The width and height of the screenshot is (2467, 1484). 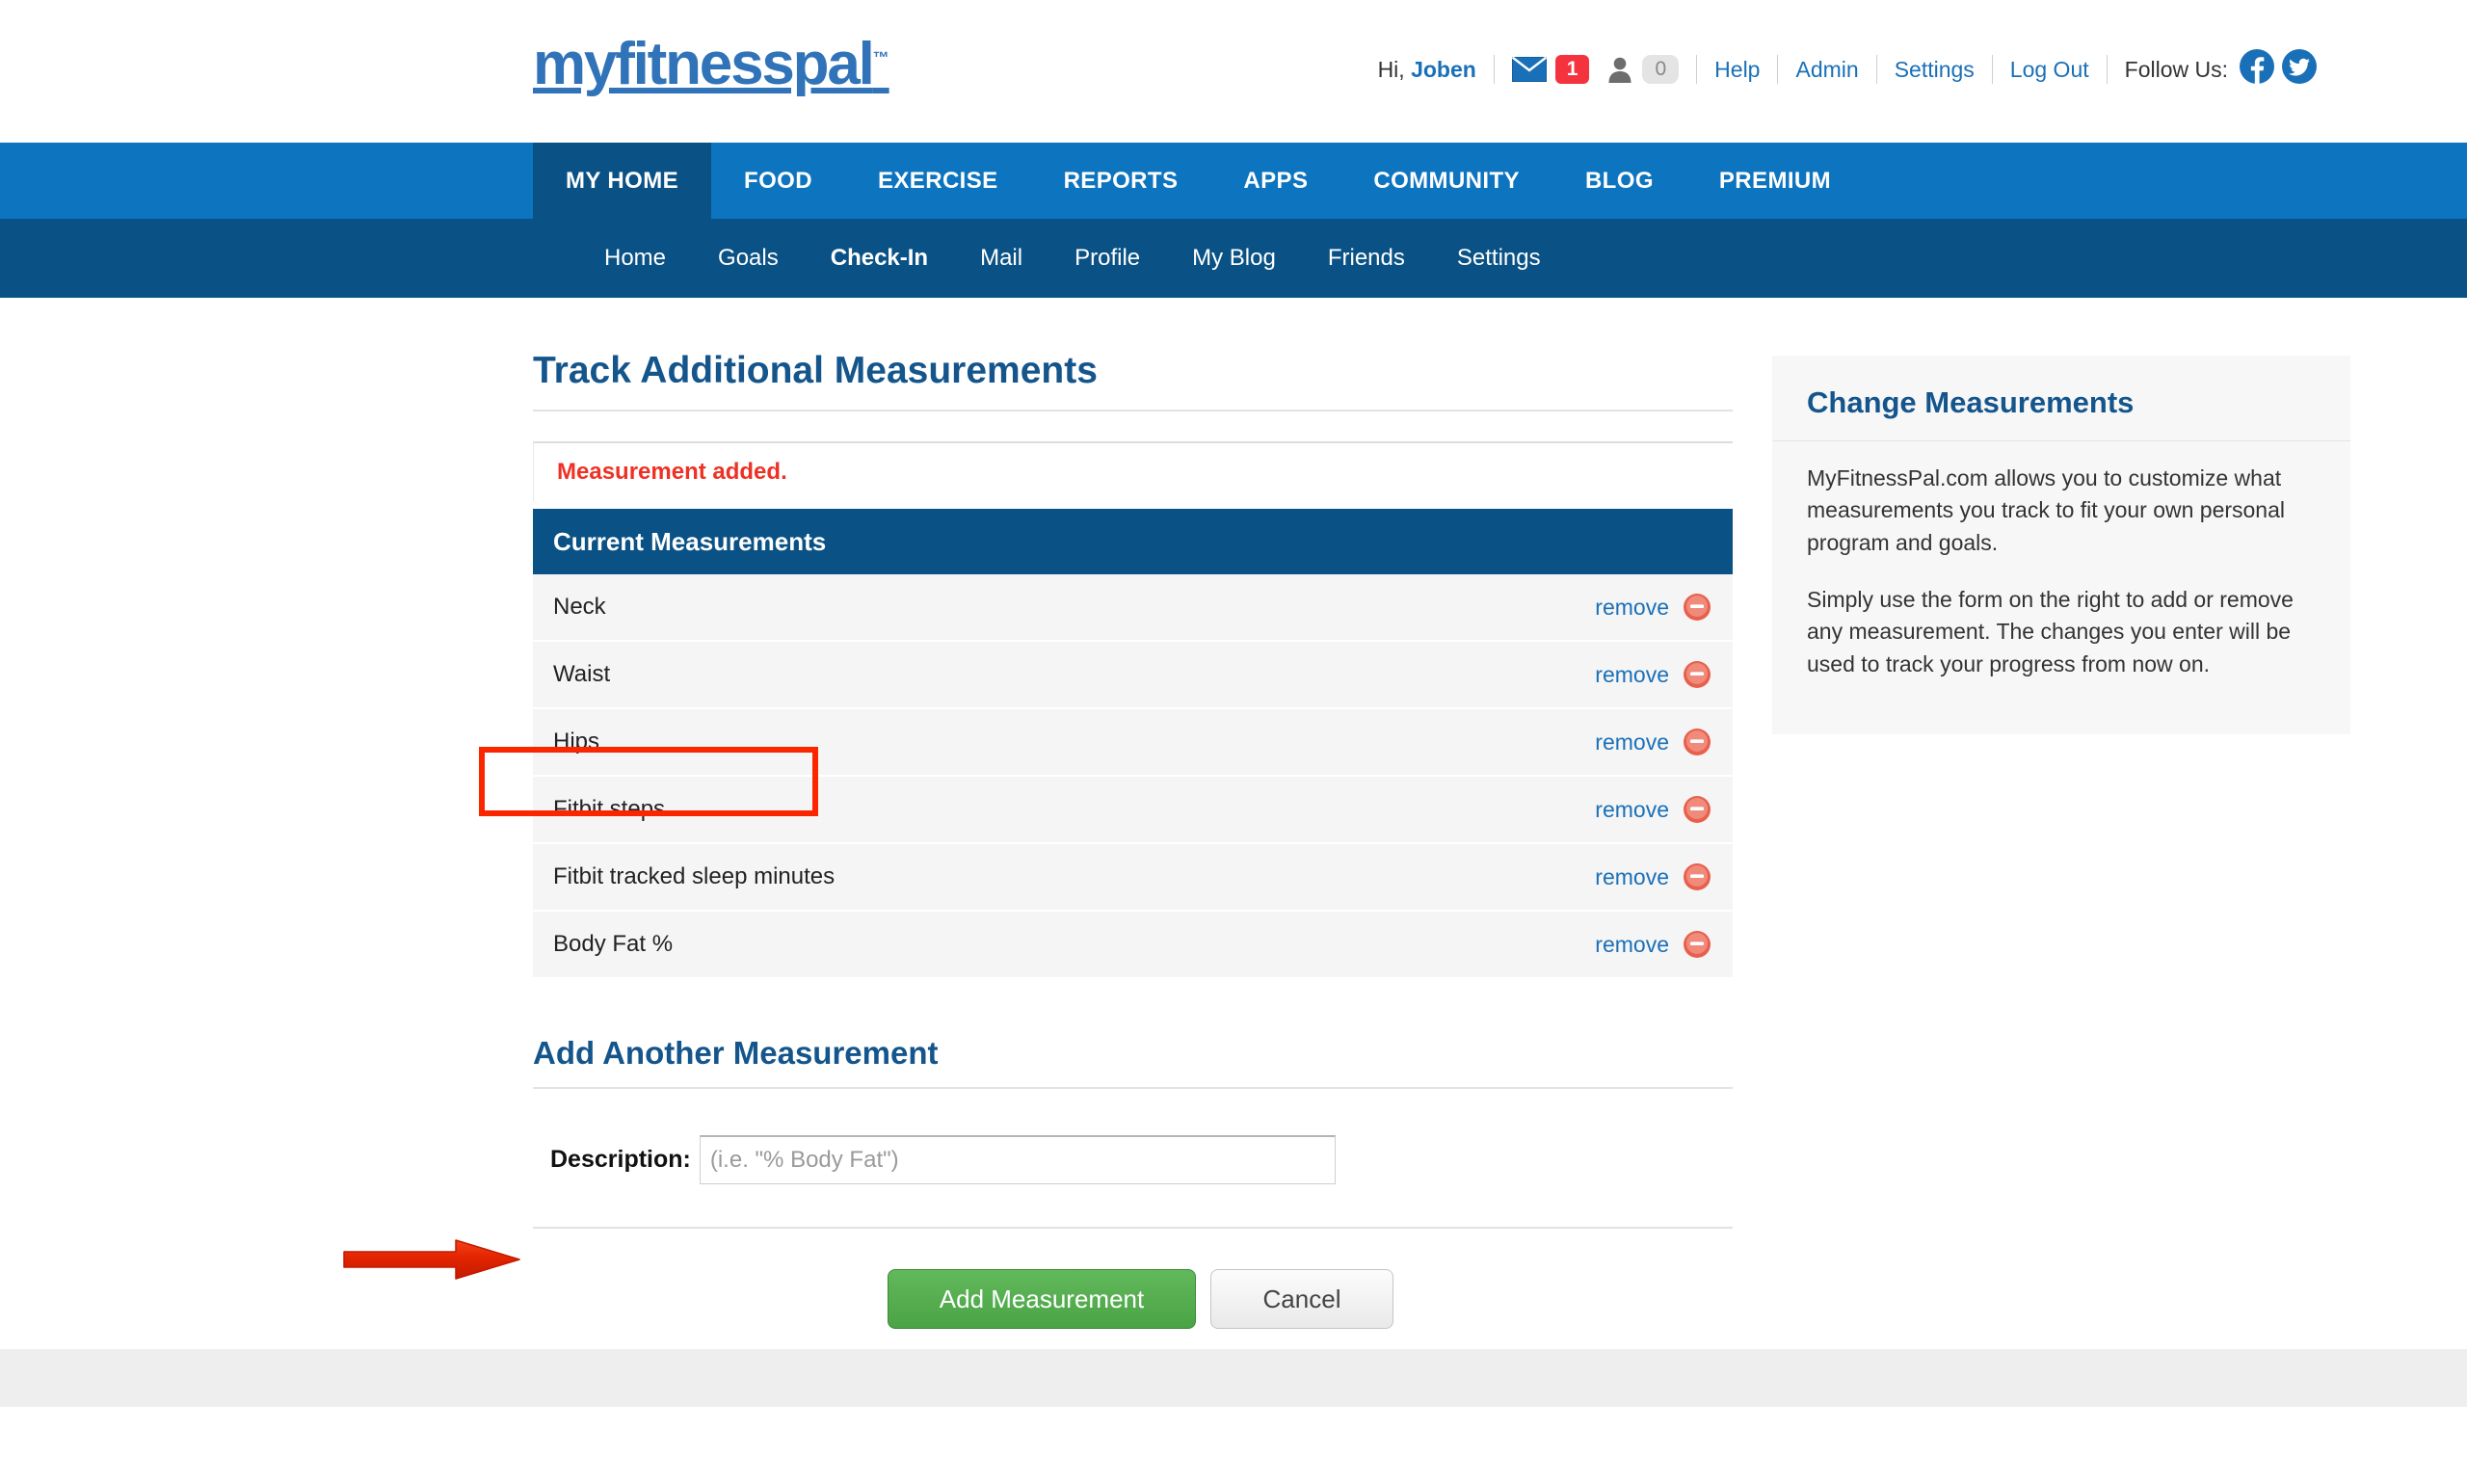 What do you see at coordinates (1133, 541) in the screenshot?
I see `table-header: Current Measurements` at bounding box center [1133, 541].